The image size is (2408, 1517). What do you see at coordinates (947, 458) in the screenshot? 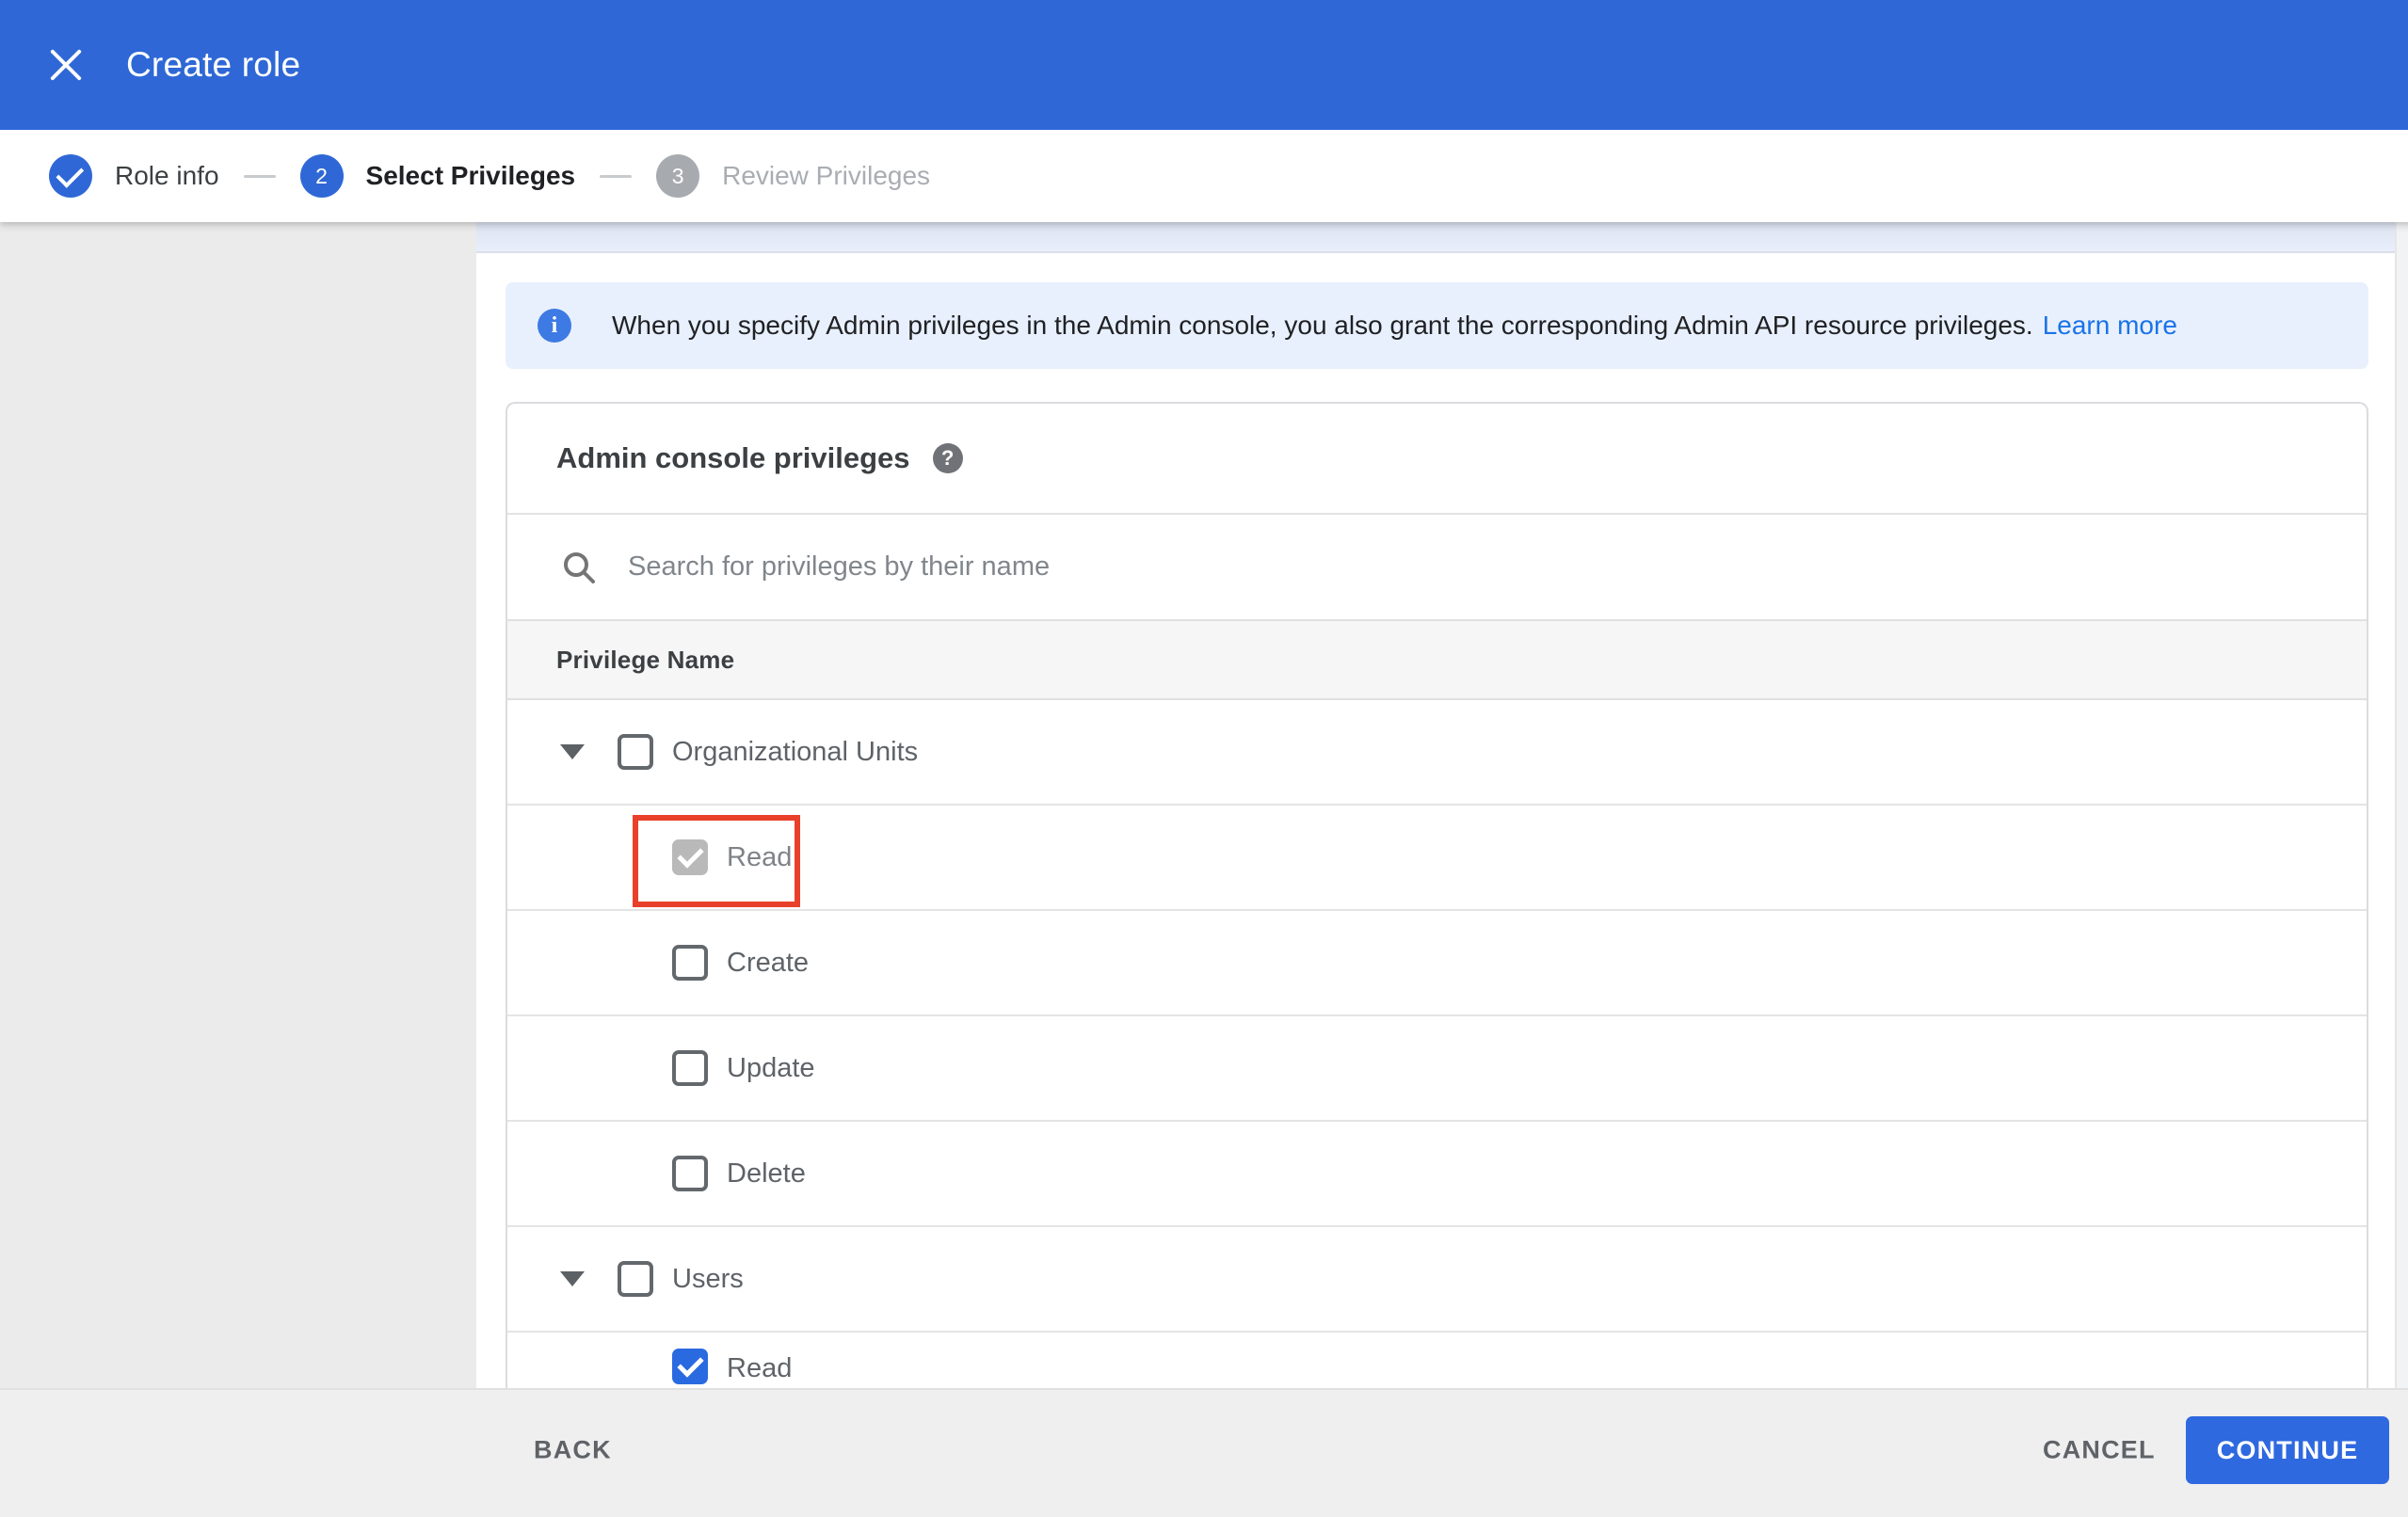
I see `help-icon: ?` at bounding box center [947, 458].